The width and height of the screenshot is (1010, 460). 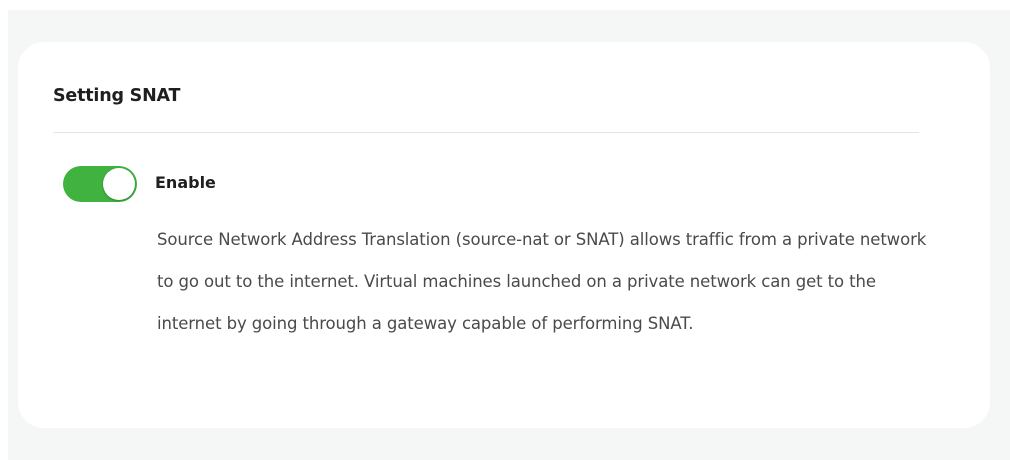 I want to click on enable-snat-toggle, so click(x=100, y=184).